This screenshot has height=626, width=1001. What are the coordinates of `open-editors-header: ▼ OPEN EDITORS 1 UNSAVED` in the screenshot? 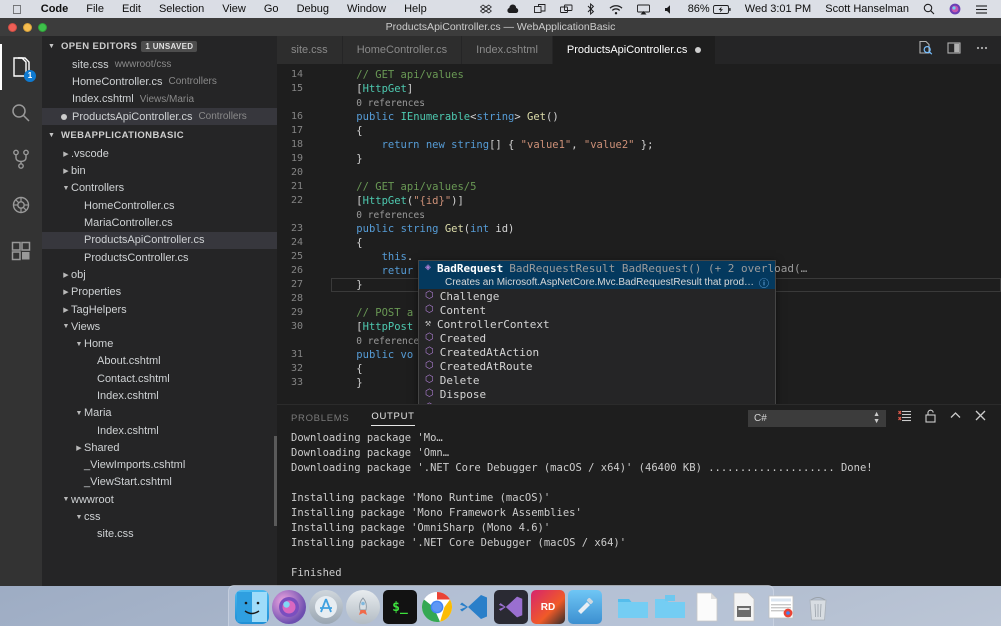 It's located at (159, 46).